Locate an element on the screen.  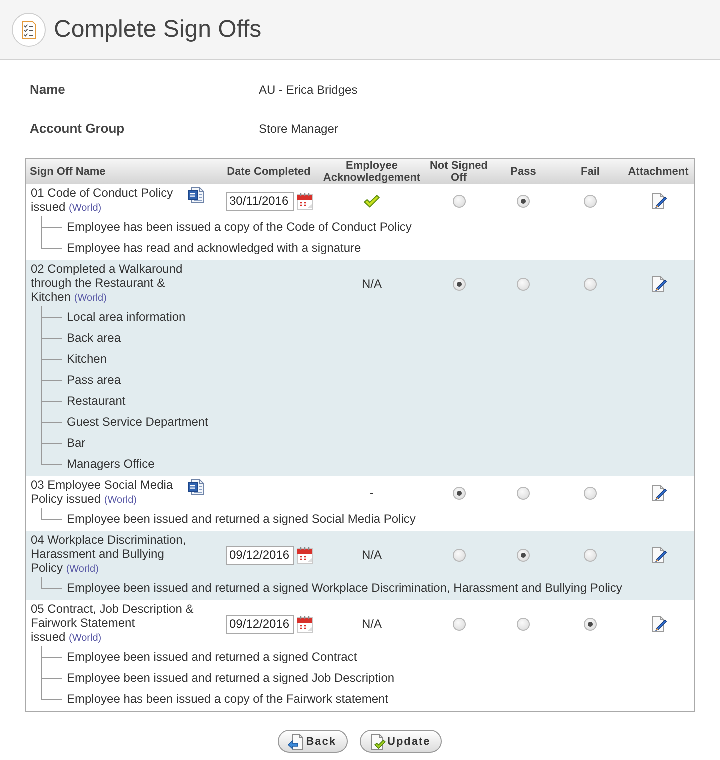
column-header: Sign Off Name is located at coordinates (67, 172).